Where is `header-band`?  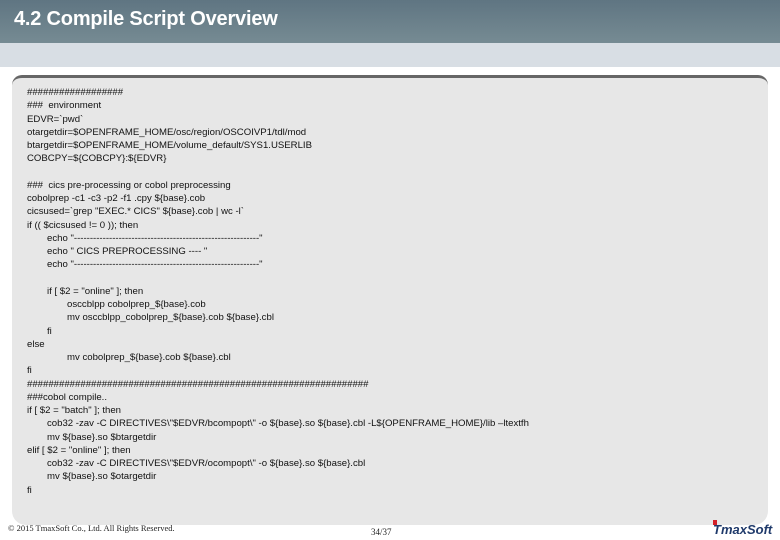 header-band is located at coordinates (390, 55).